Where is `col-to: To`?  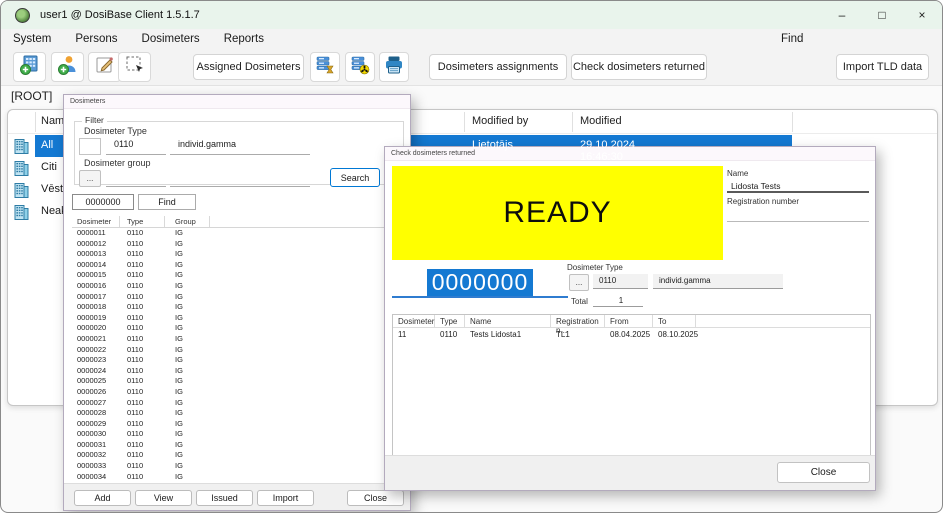
col-to: To is located at coordinates (674, 321).